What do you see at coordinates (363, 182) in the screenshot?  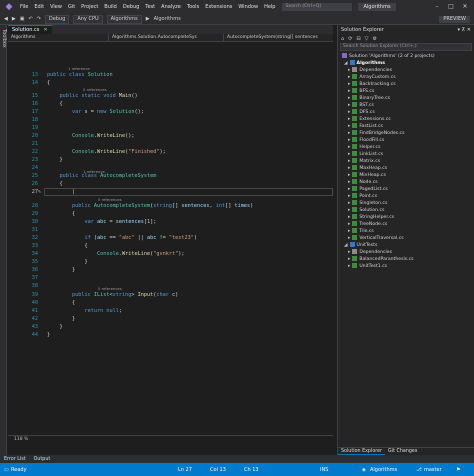 I see `tree-file: ▸ Node.cs` at bounding box center [363, 182].